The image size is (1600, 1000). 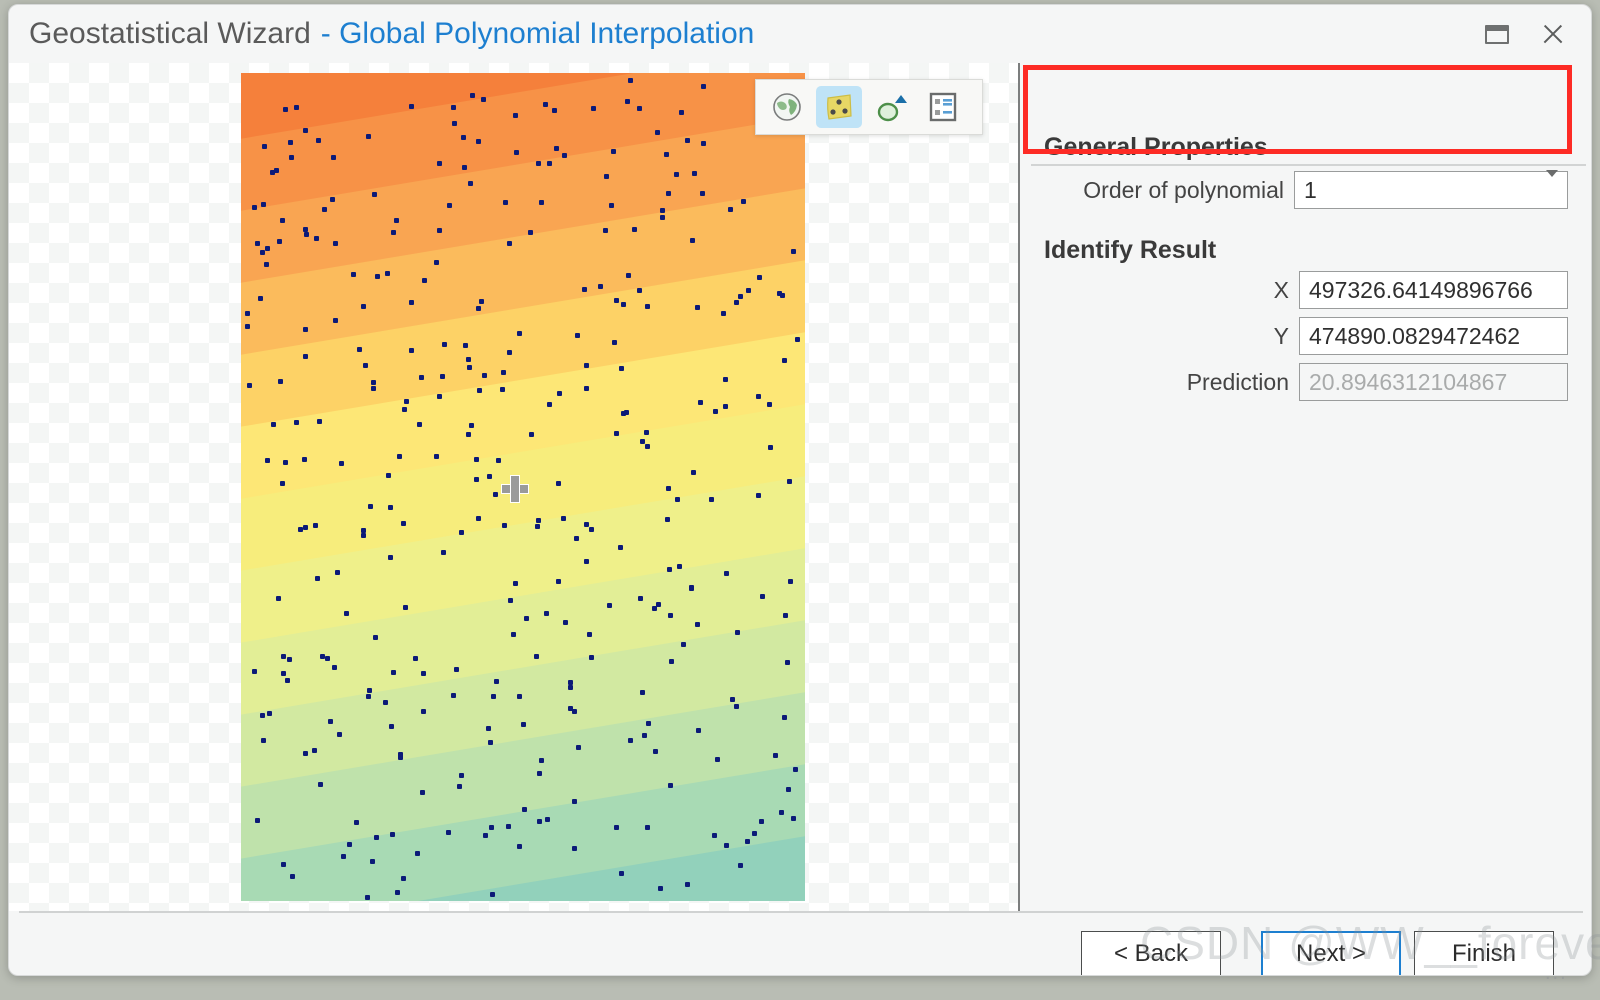 I want to click on surface-points-icon-button, so click(x=839, y=107).